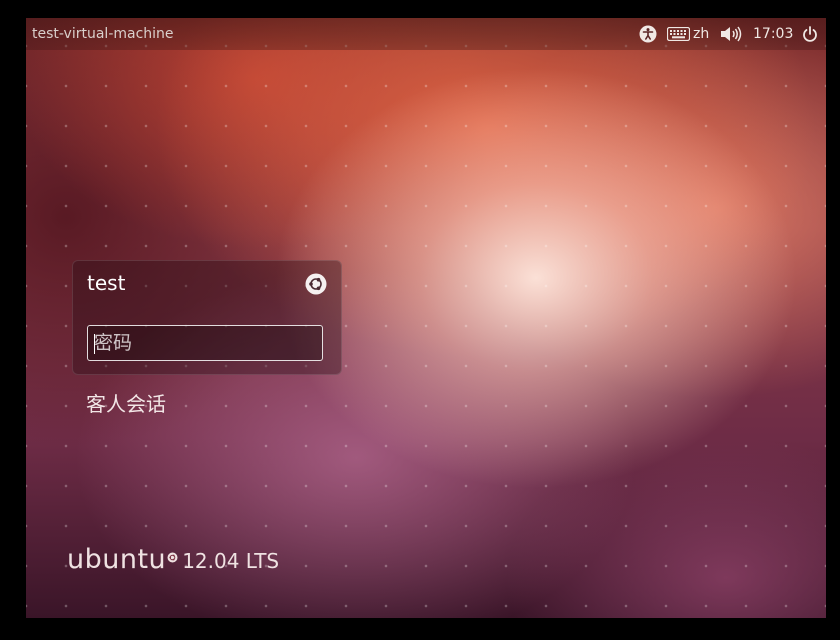 The image size is (840, 640). I want to click on version-label: 12.04 LTS, so click(231, 561).